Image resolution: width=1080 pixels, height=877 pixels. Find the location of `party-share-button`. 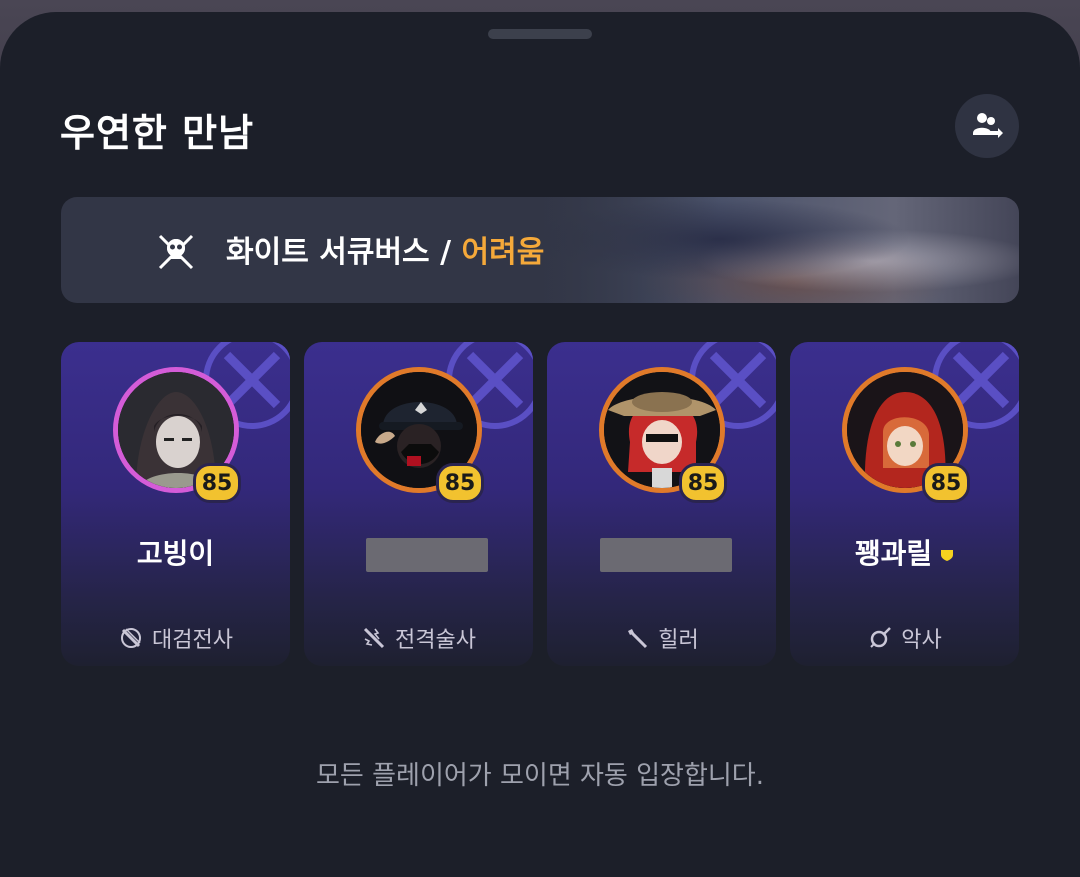

party-share-button is located at coordinates (987, 126).